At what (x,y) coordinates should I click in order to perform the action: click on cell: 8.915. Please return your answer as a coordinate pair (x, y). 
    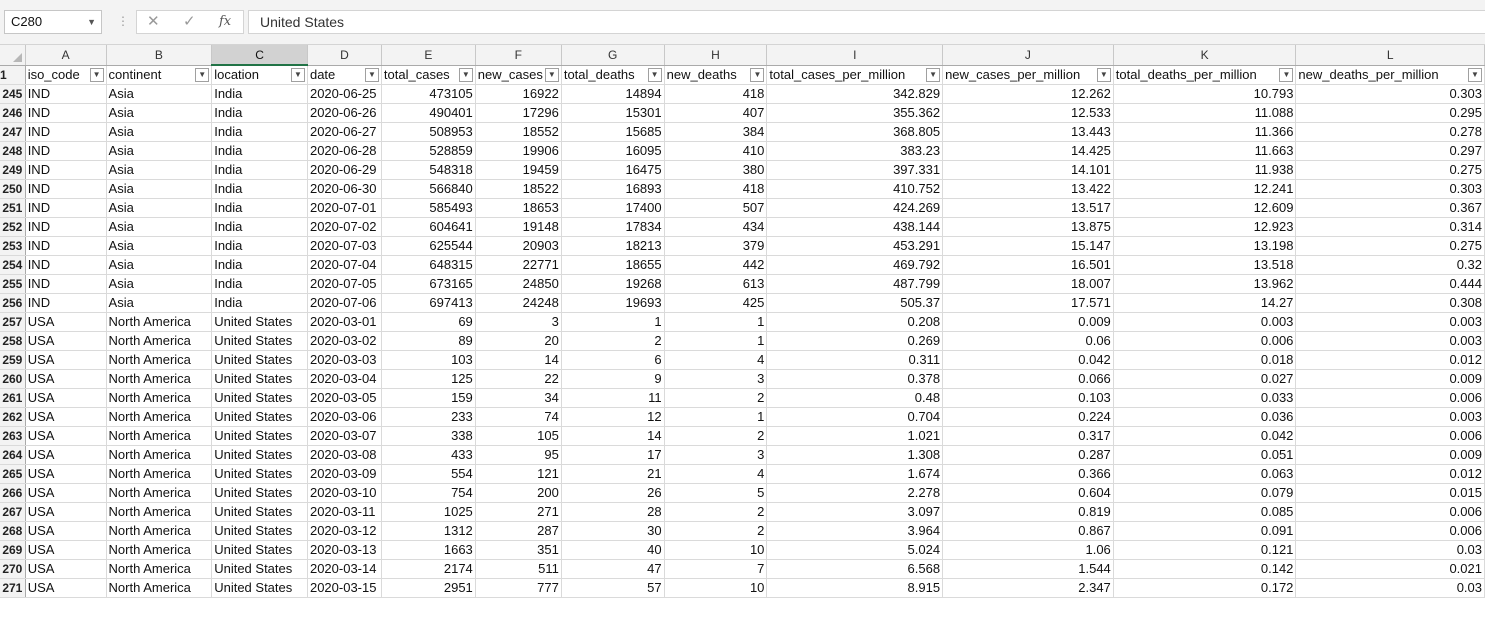
    Looking at the image, I should click on (855, 588).